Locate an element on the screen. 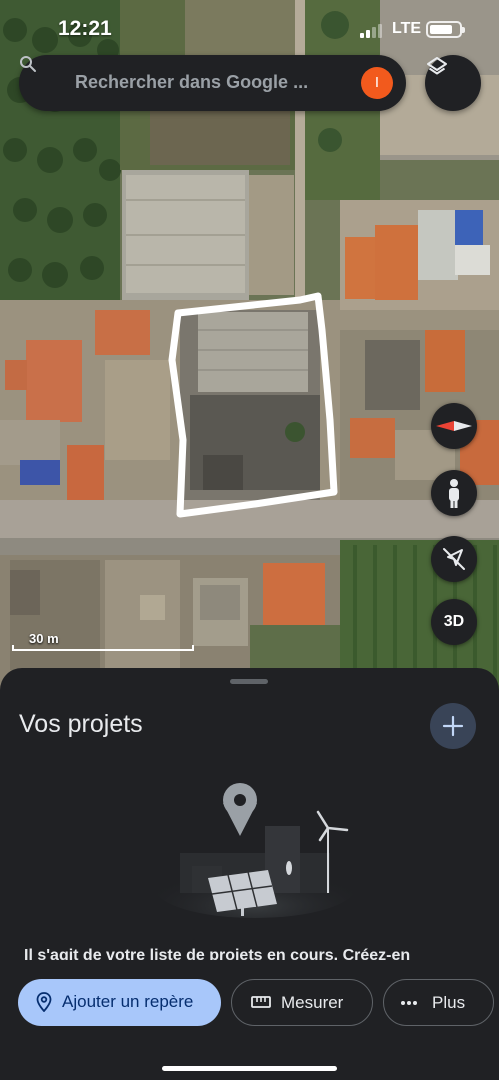 The width and height of the screenshot is (499, 1080). more-button: Plus is located at coordinates (438, 1002).